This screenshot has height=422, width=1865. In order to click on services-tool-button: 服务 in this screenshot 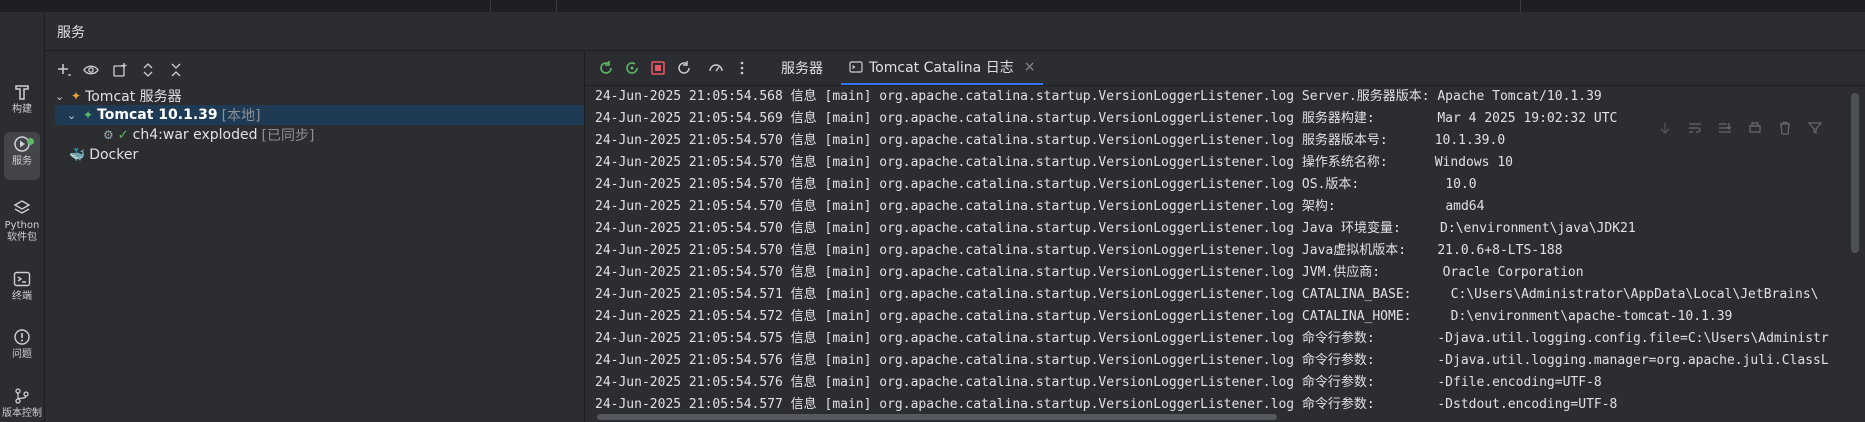, I will do `click(22, 156)`.